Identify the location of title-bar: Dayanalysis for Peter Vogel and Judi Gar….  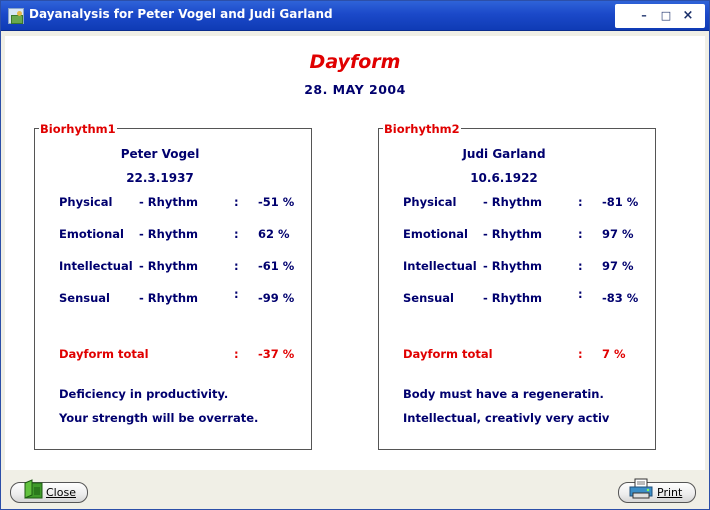
(355, 16).